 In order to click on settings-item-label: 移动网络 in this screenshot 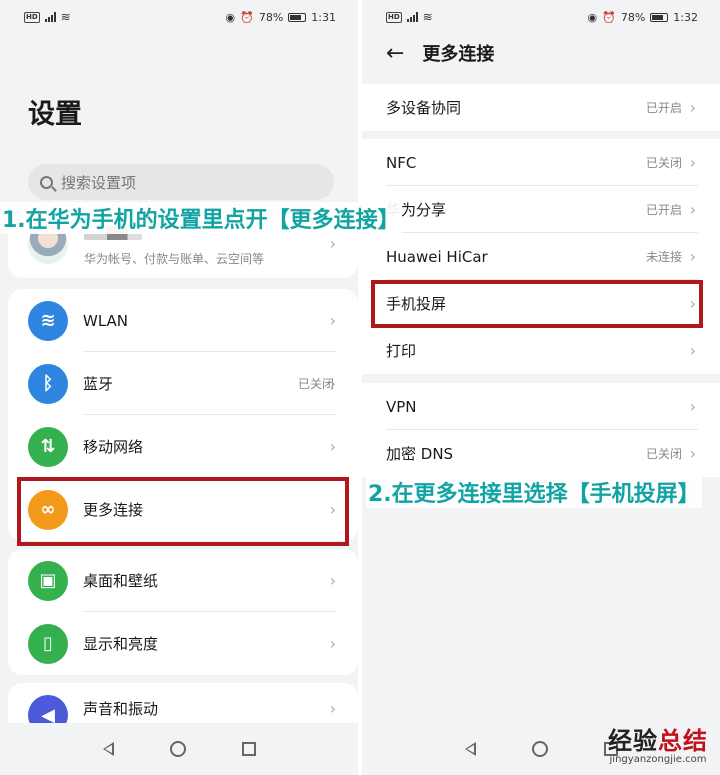, I will do `click(113, 447)`.